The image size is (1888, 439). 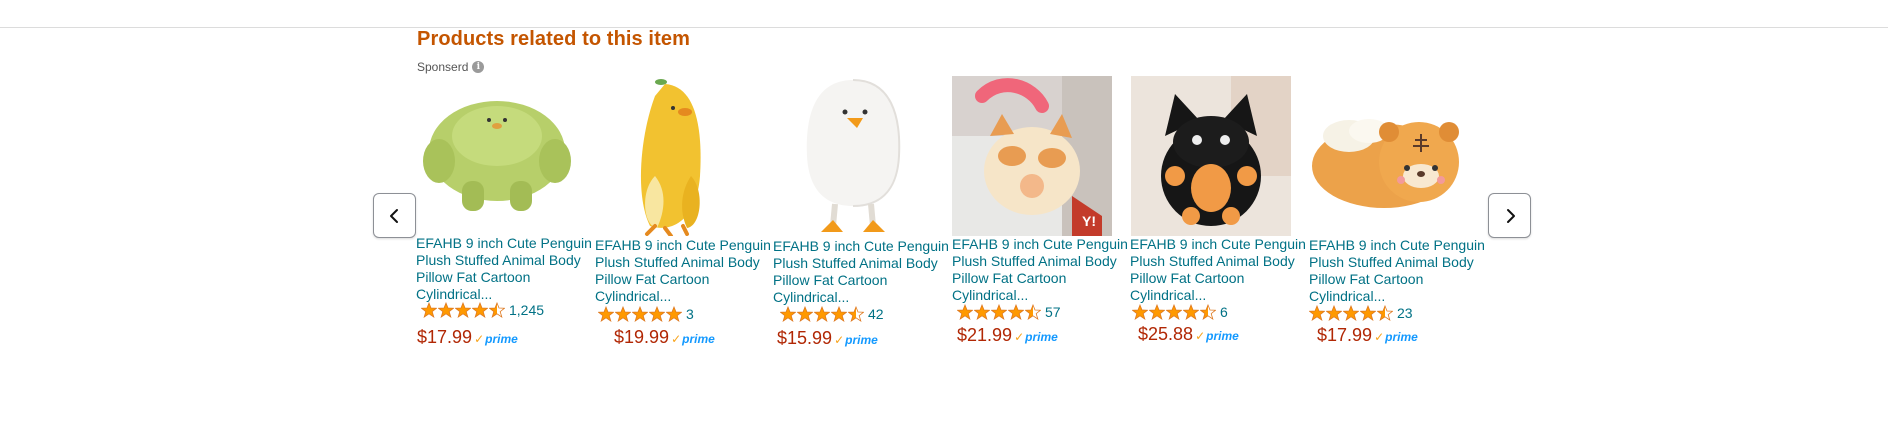 I want to click on product-price: $19.99, so click(x=642, y=337).